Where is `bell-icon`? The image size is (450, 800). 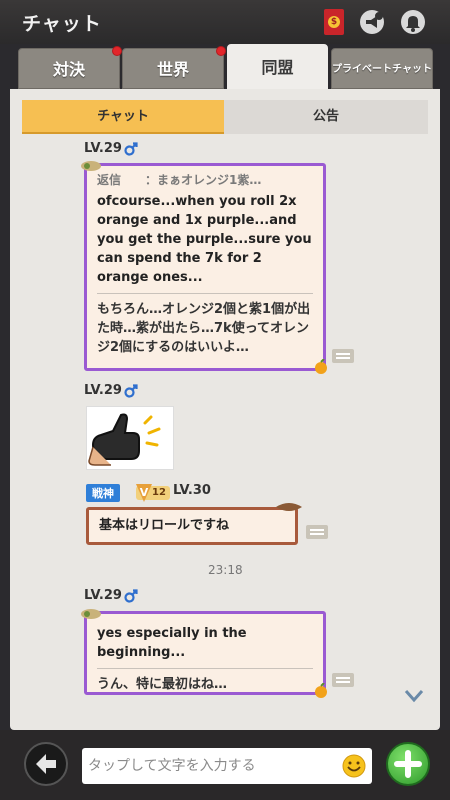 bell-icon is located at coordinates (413, 22).